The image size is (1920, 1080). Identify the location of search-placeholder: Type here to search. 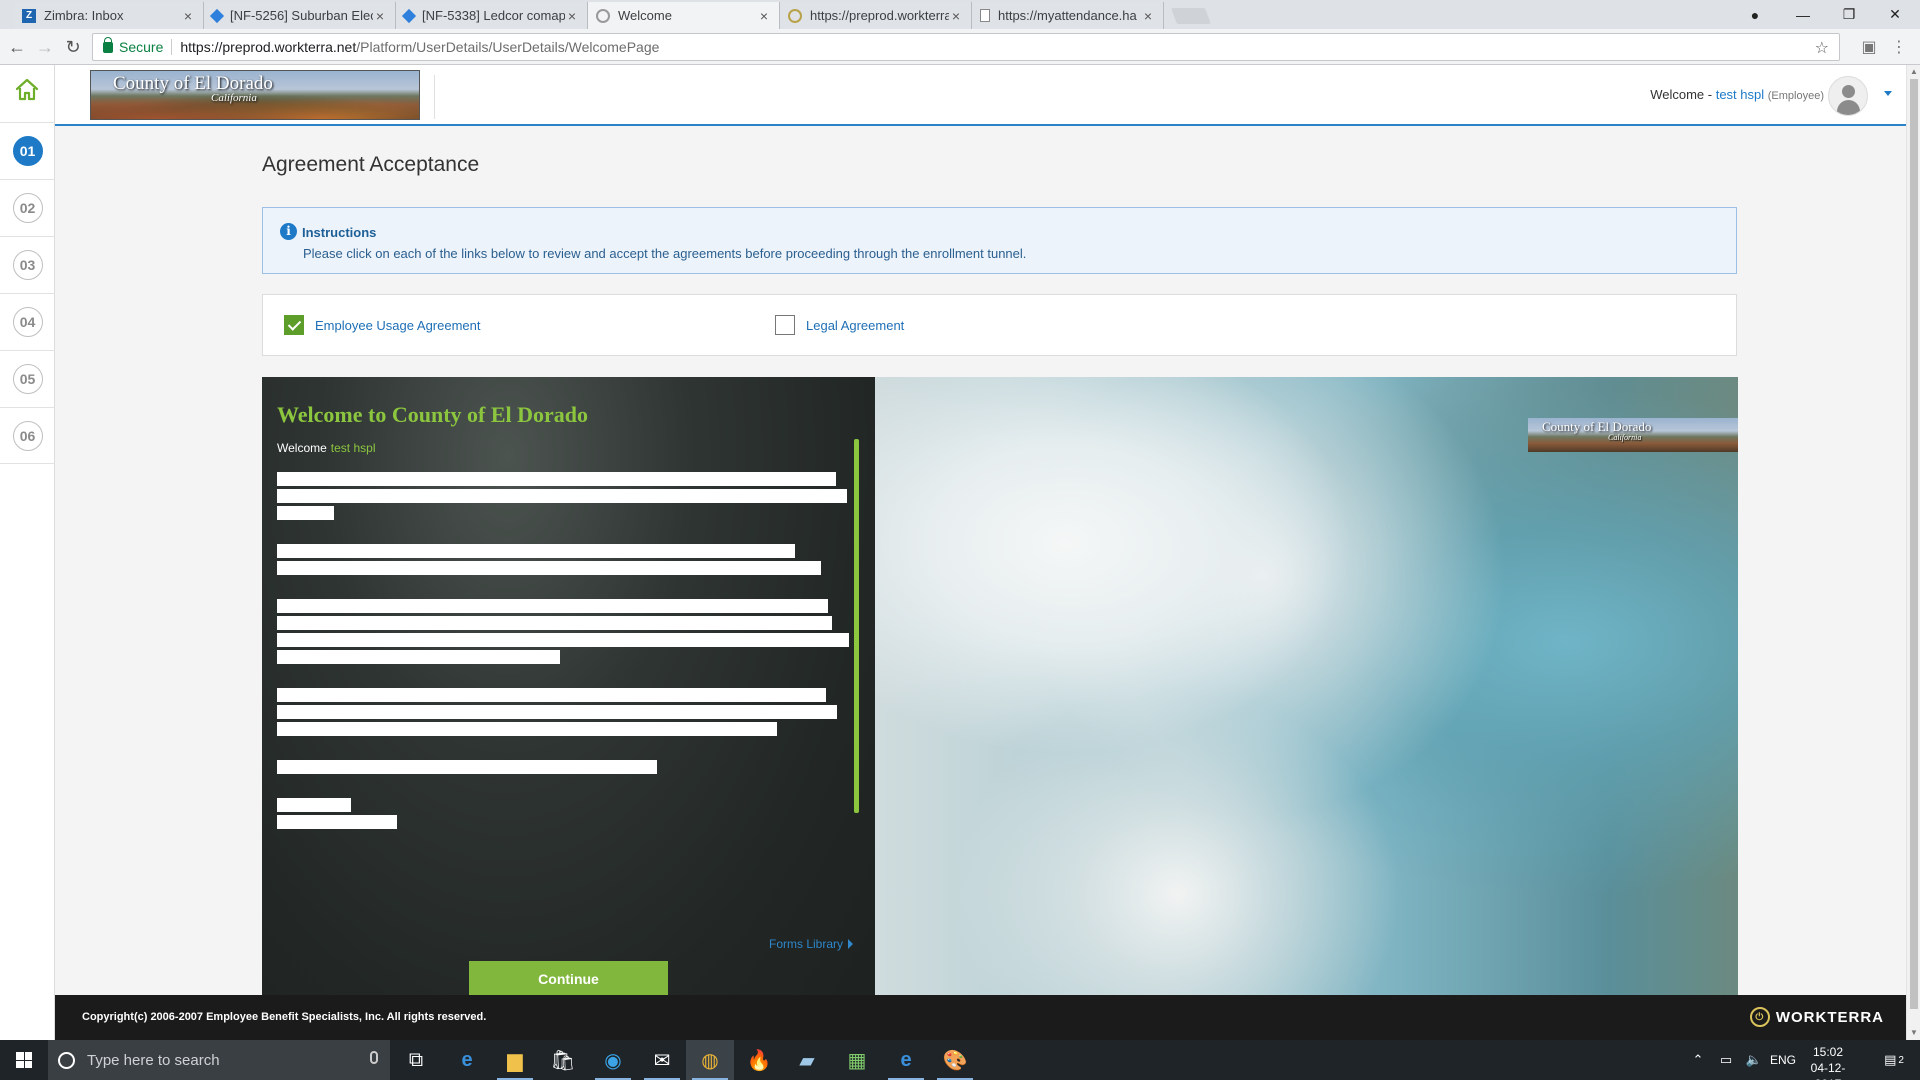
(153, 1060).